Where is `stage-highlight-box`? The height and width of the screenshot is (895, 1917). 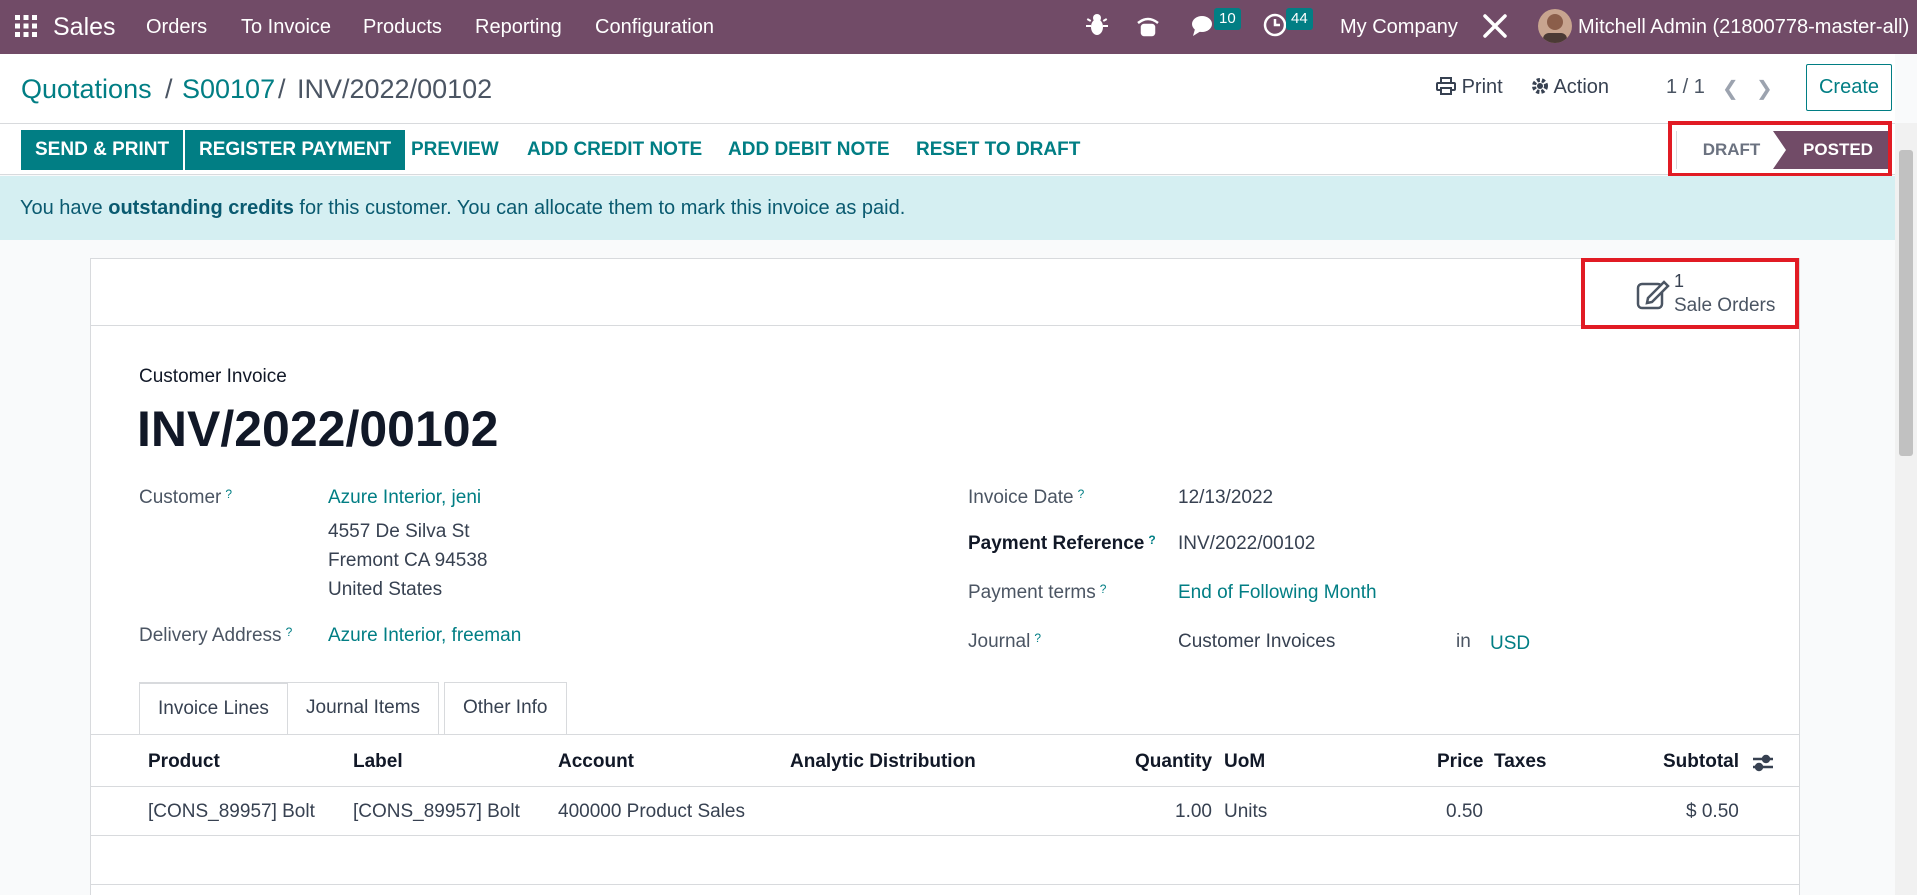 stage-highlight-box is located at coordinates (1780, 149).